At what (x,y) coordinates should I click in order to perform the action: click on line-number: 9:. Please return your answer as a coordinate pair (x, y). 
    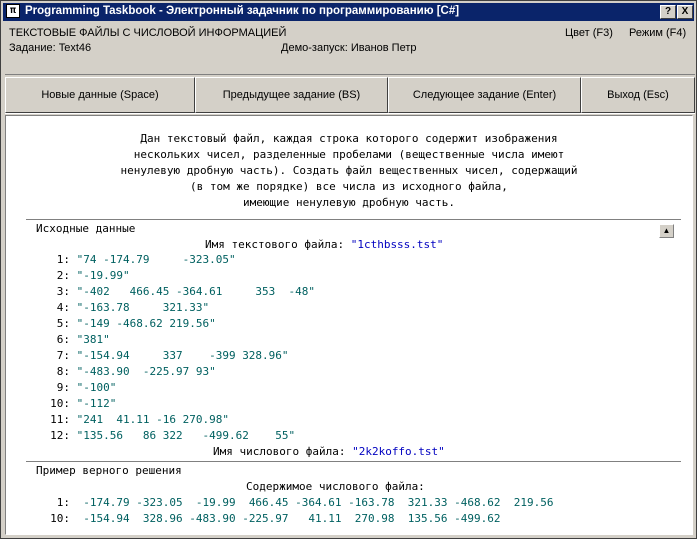
    Looking at the image, I should click on (63, 387).